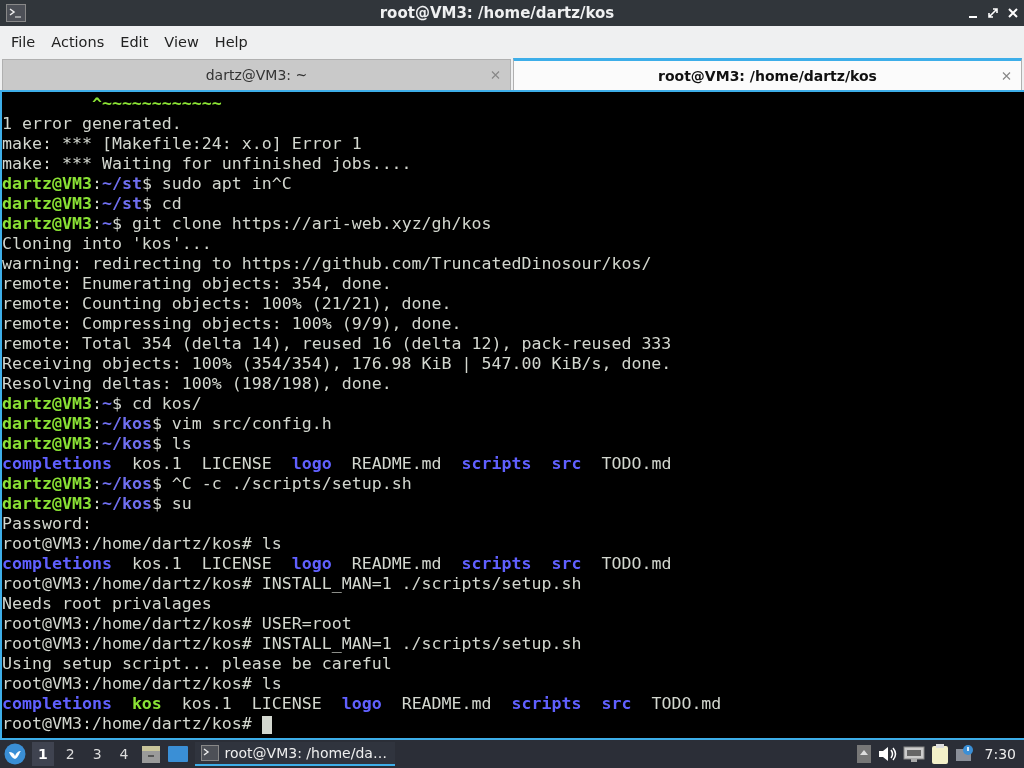 The width and height of the screenshot is (1024, 768). What do you see at coordinates (231, 42) in the screenshot?
I see `menu-item: Help` at bounding box center [231, 42].